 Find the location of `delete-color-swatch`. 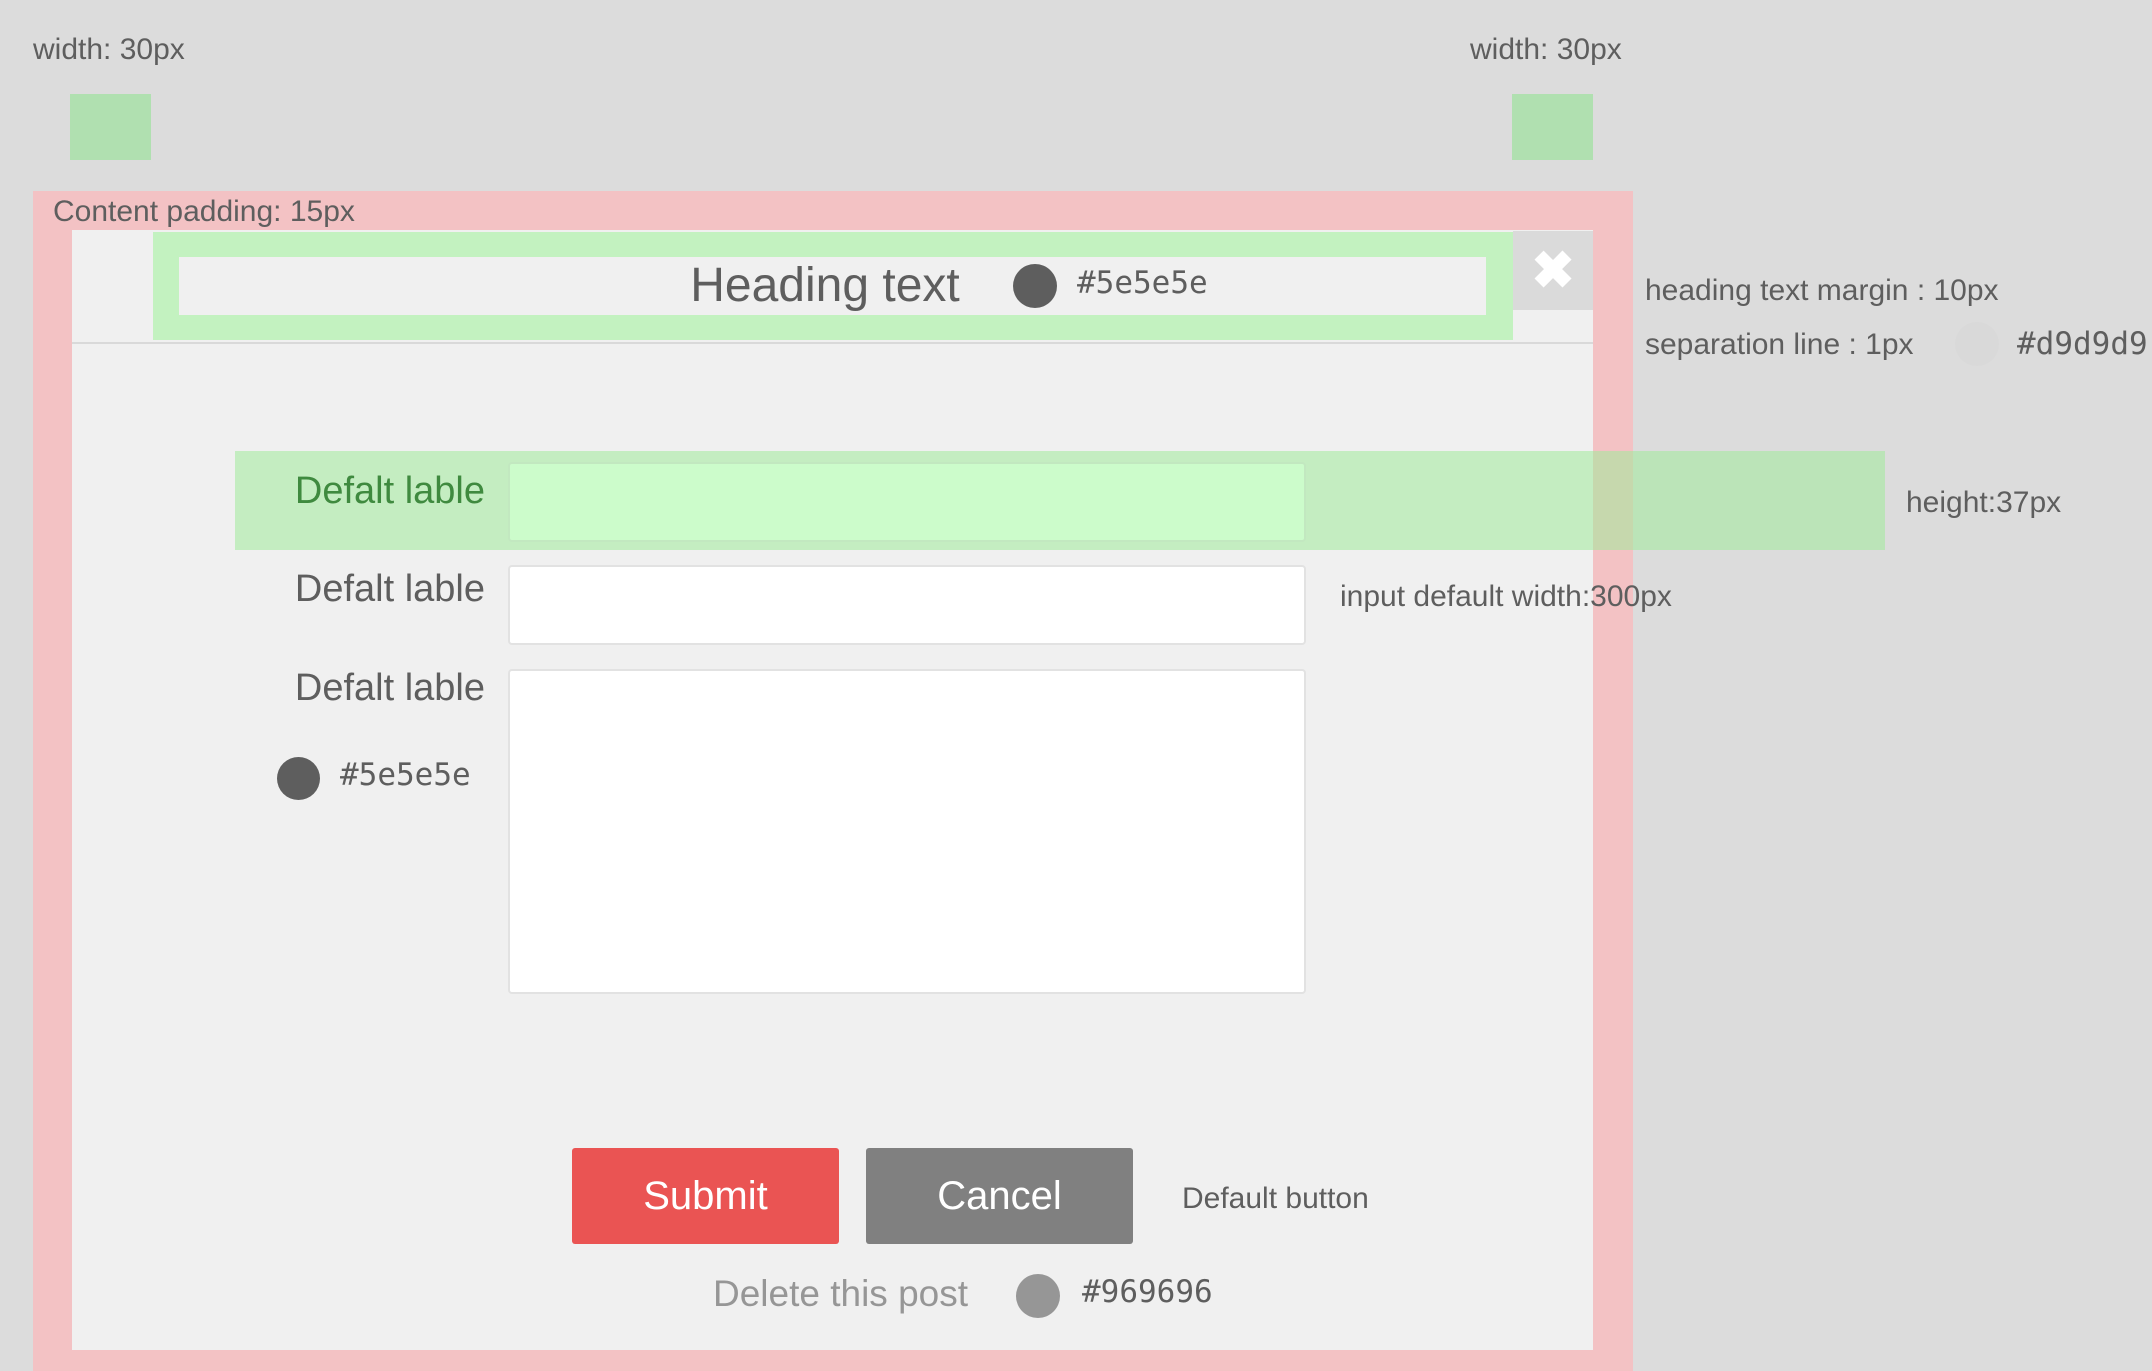

delete-color-swatch is located at coordinates (1038, 1296).